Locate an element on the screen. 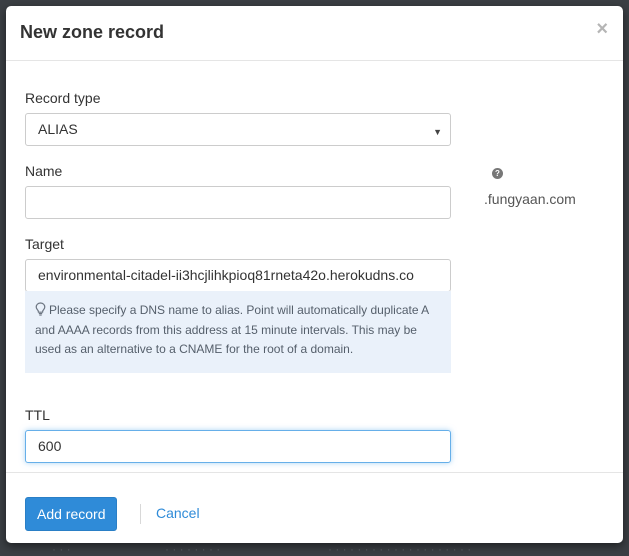 The width and height of the screenshot is (629, 556). question-circle-icon: ? is located at coordinates (497, 173).